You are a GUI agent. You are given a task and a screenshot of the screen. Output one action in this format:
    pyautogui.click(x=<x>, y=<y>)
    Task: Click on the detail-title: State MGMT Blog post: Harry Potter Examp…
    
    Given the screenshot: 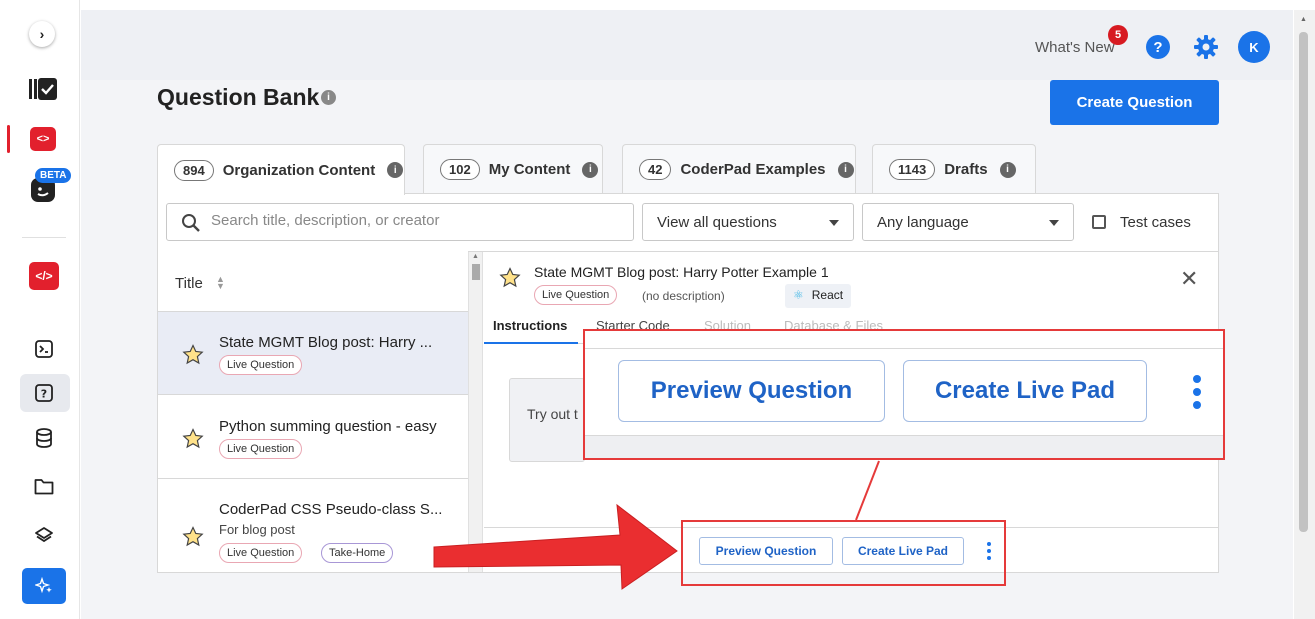 What is the action you would take?
    pyautogui.click(x=681, y=272)
    